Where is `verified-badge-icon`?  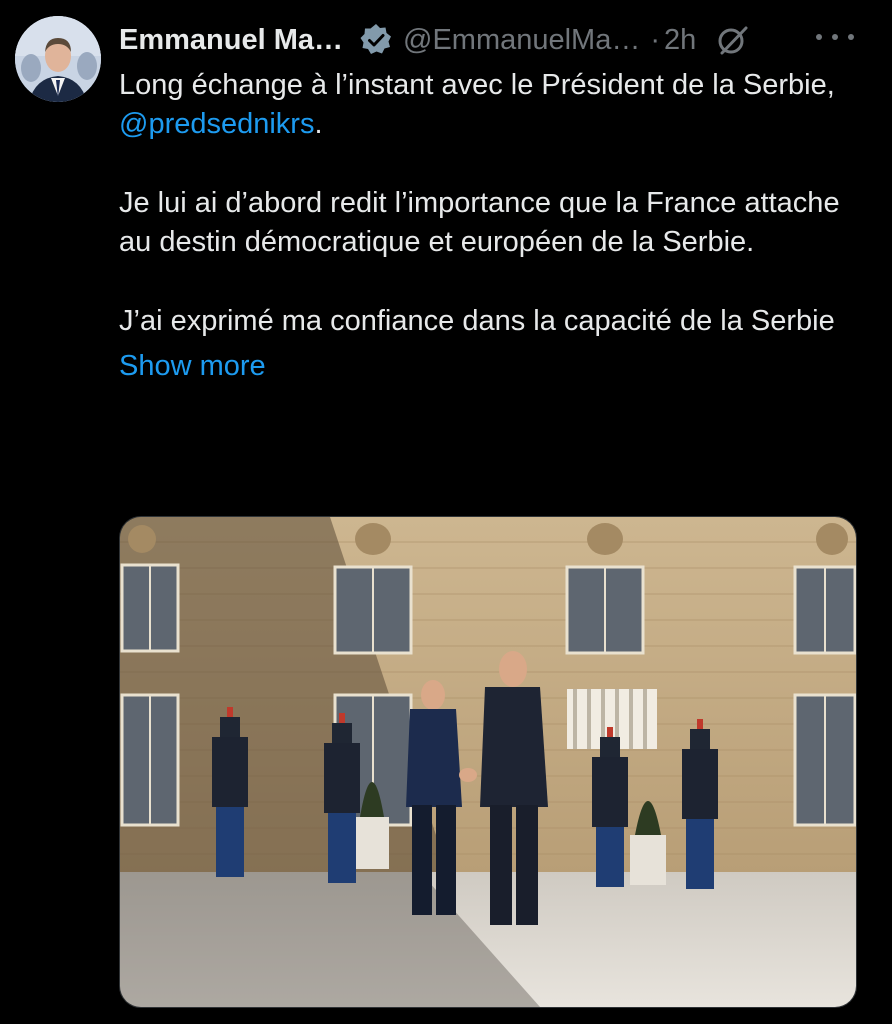
verified-badge-icon is located at coordinates (376, 40).